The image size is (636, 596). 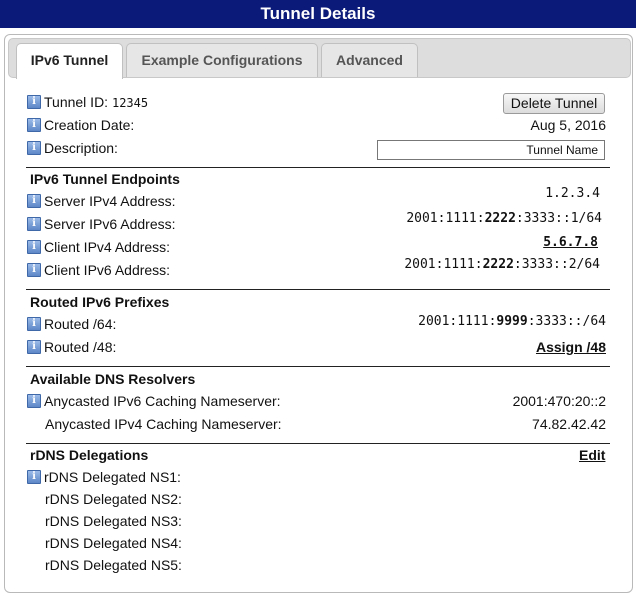 I want to click on rdns-ns5-row: rDNS Delegated NS5:, so click(x=316, y=566).